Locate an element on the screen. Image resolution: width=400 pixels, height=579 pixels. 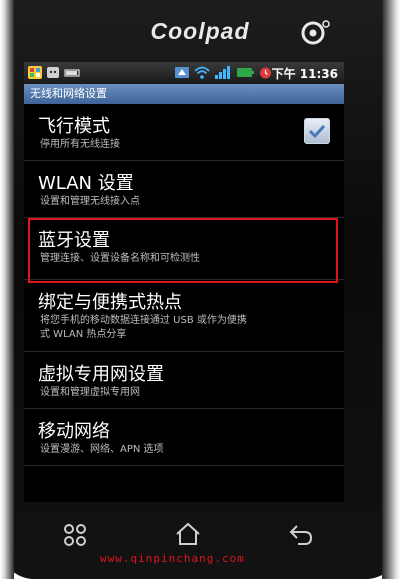
airplane-mode-checkbox is located at coordinates (317, 131).